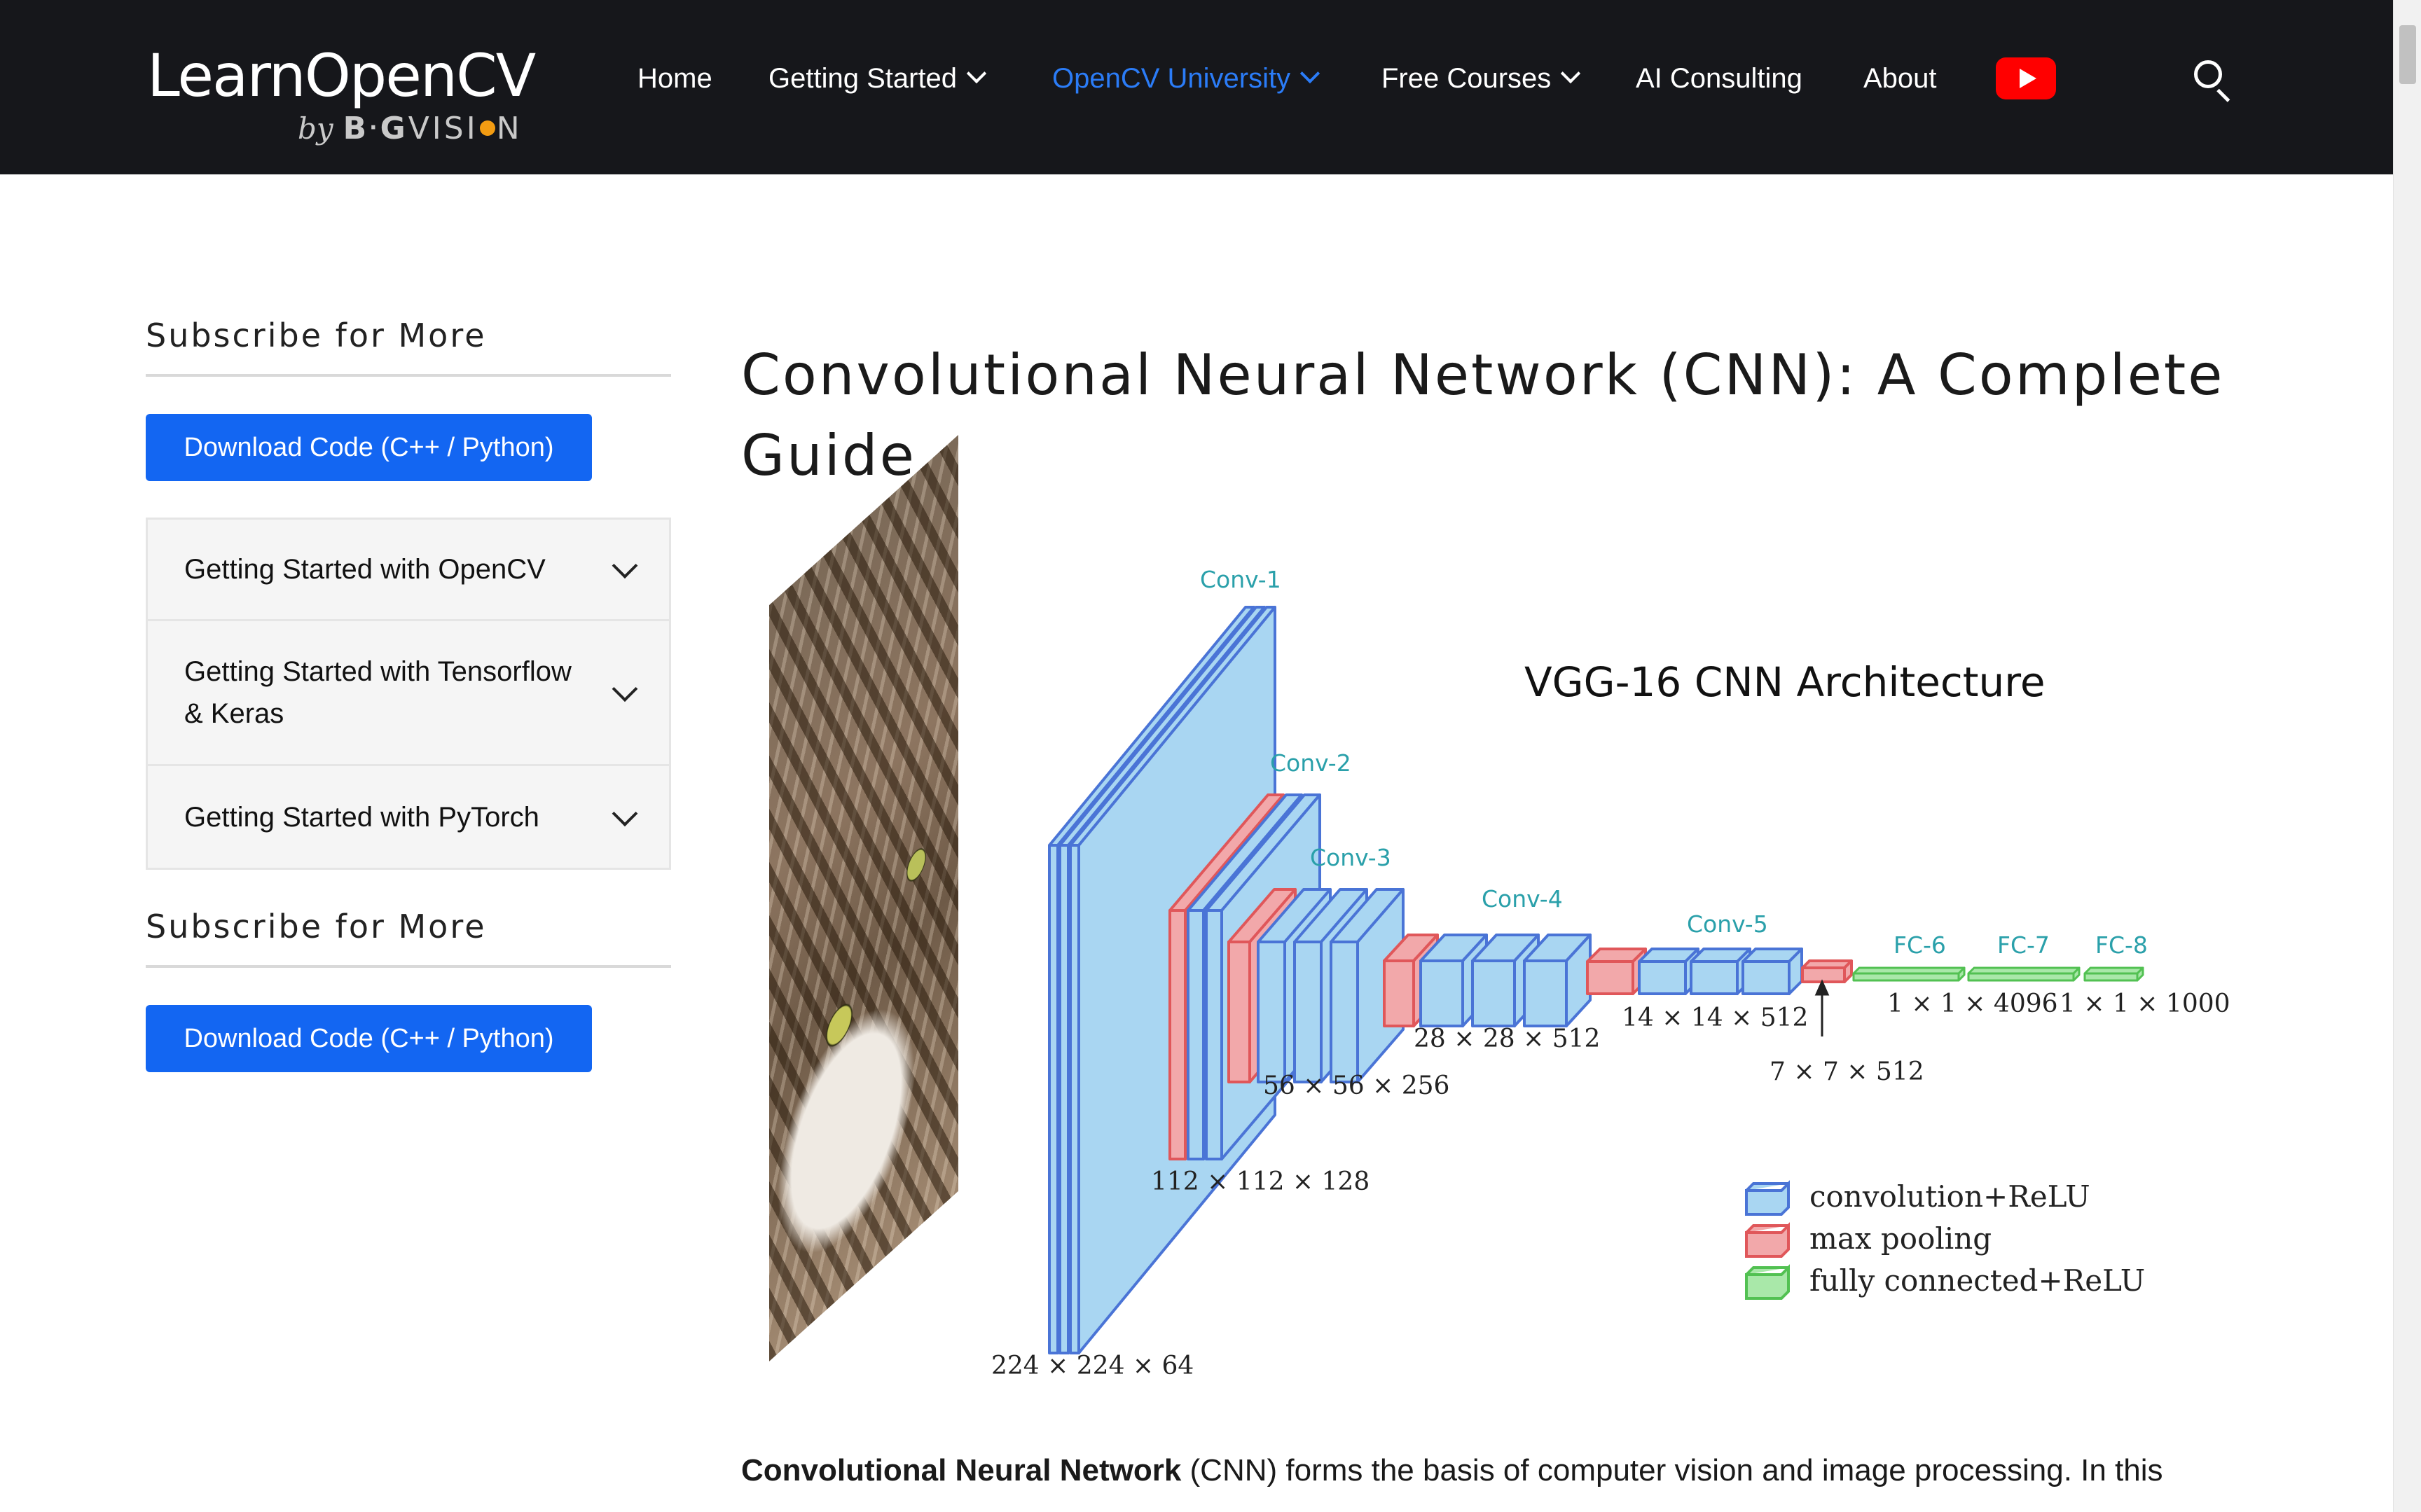  Describe the element at coordinates (2407, 756) in the screenshot. I see `page-scrollbar` at that location.